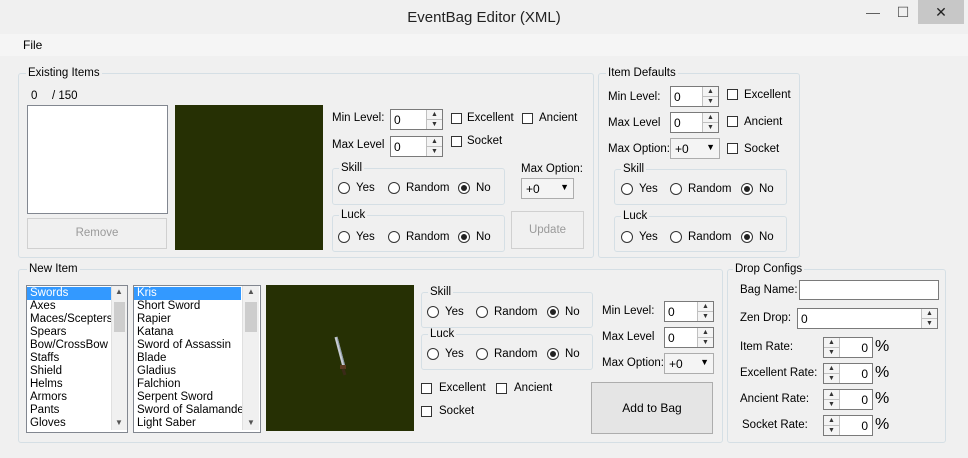 The width and height of the screenshot is (968, 458). What do you see at coordinates (732, 121) in the screenshot?
I see `defaults-ancient-checkbox` at bounding box center [732, 121].